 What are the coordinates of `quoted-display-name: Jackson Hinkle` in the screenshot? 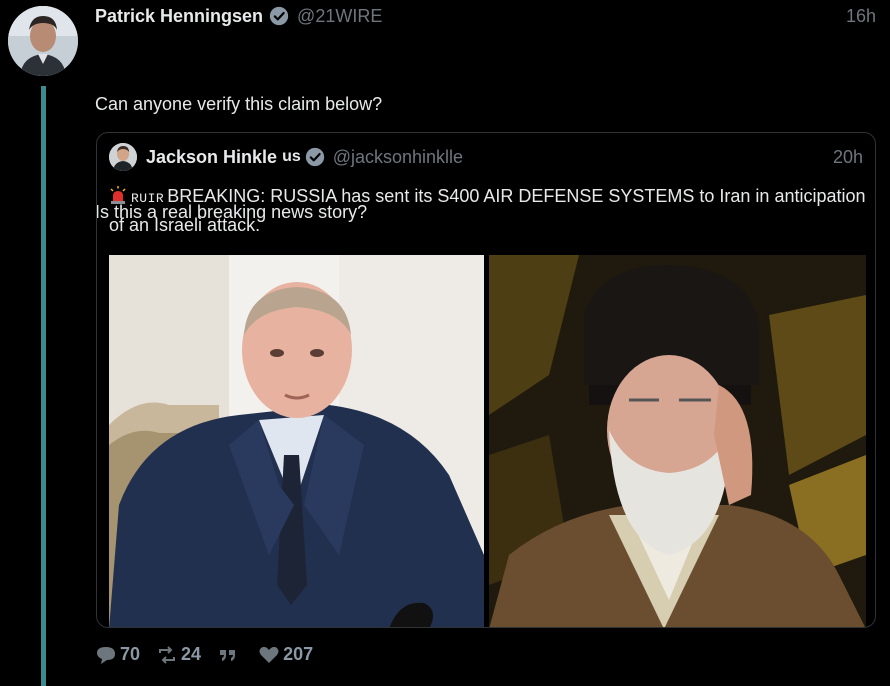 It's located at (211, 157).